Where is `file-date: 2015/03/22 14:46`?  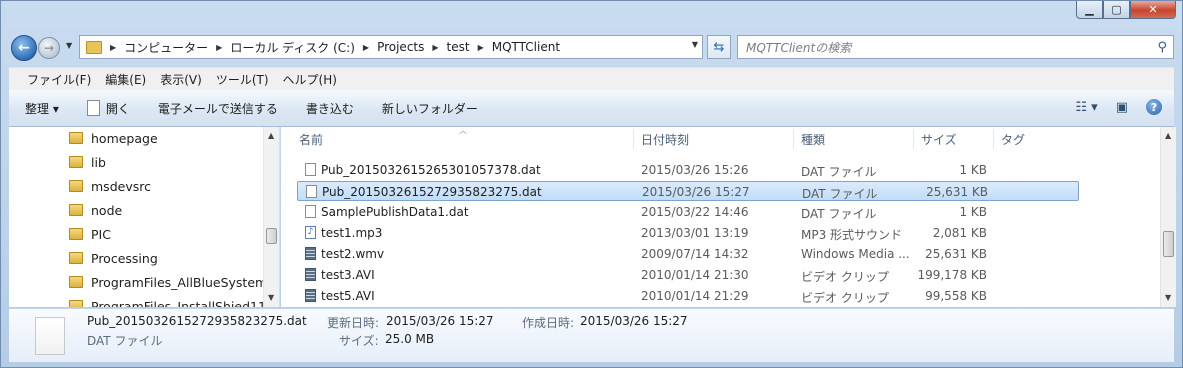 file-date: 2015/03/22 14:46 is located at coordinates (695, 212).